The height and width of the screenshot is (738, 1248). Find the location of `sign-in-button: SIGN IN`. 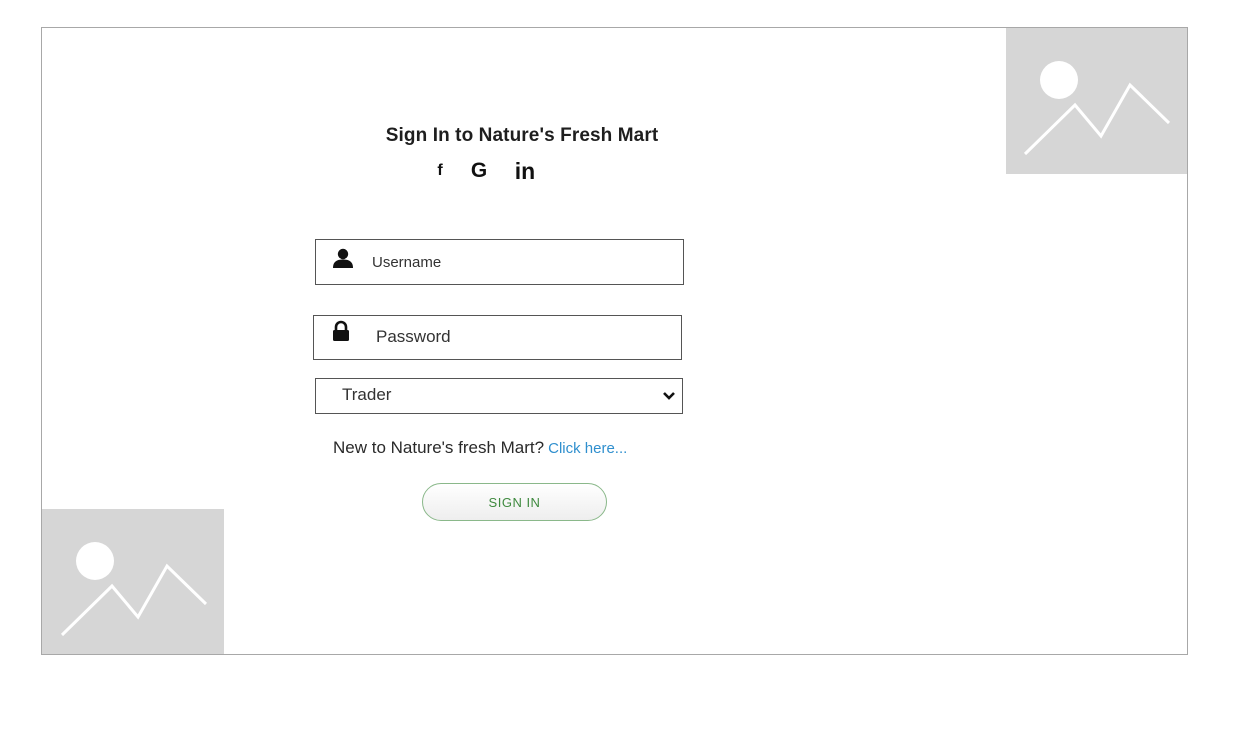

sign-in-button: SIGN IN is located at coordinates (514, 502).